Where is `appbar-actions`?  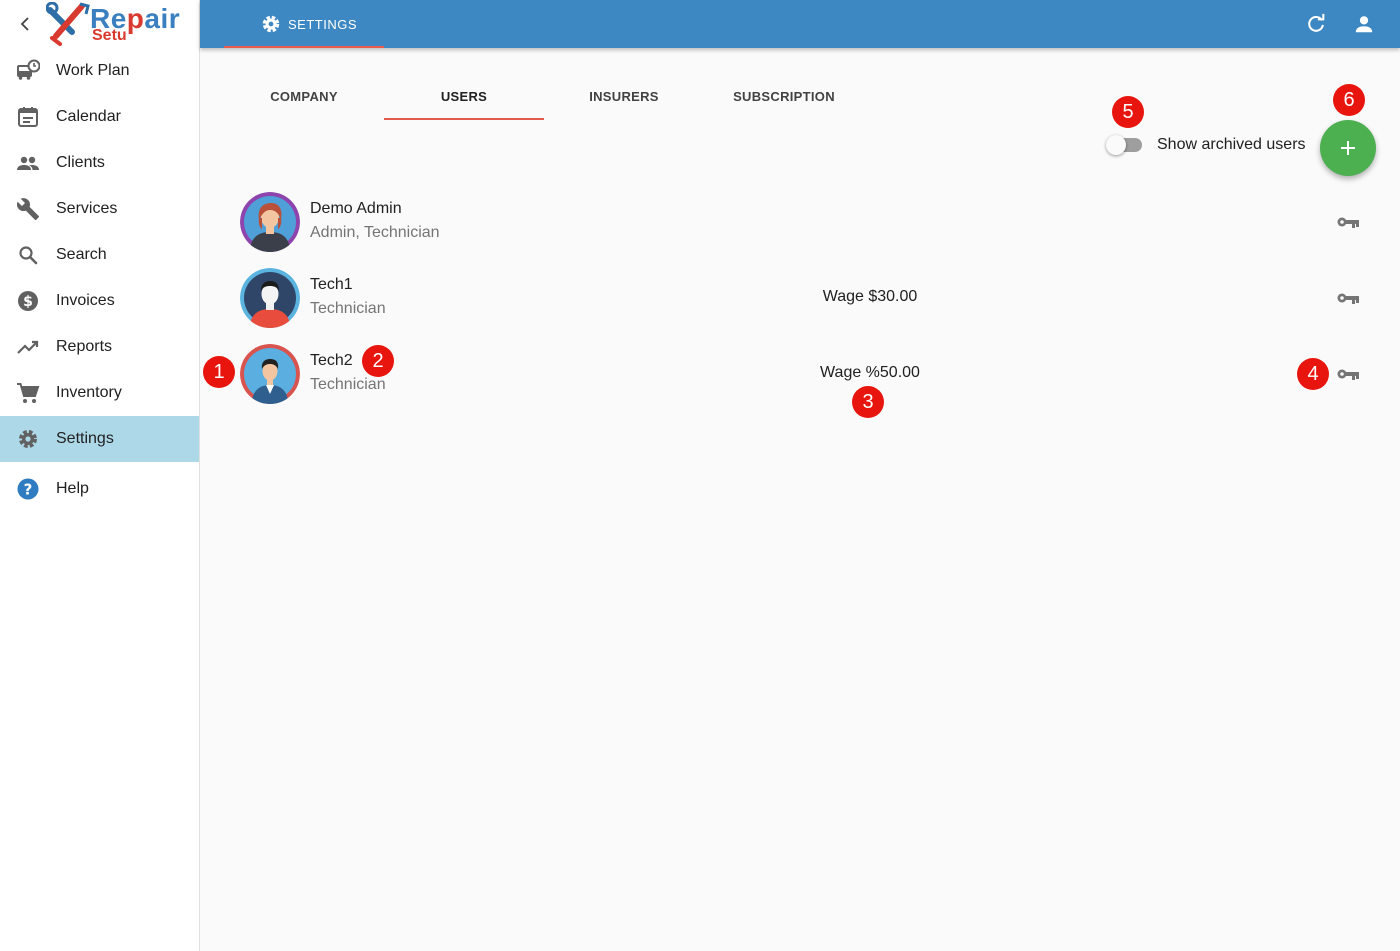
appbar-actions is located at coordinates (1340, 24).